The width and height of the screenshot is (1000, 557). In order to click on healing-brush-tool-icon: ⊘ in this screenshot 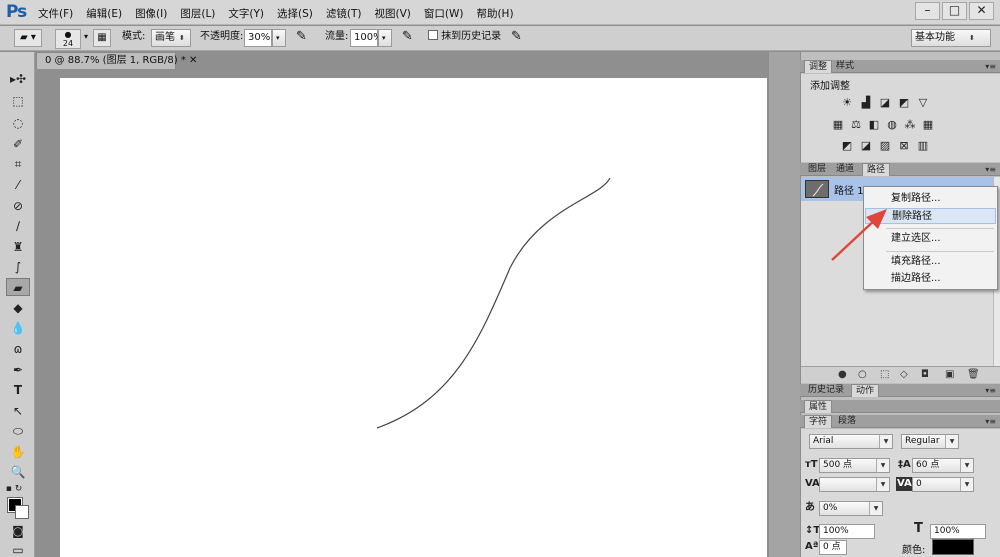, I will do `click(18, 206)`.